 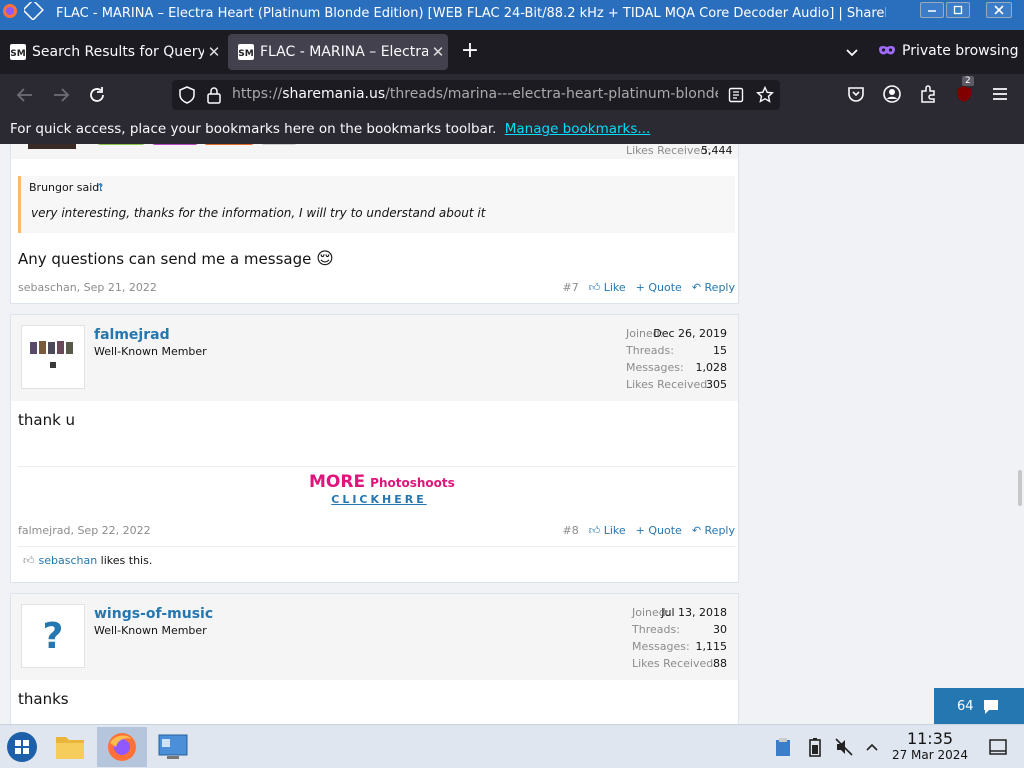 I want to click on control-panel-icon, so click(x=173, y=747).